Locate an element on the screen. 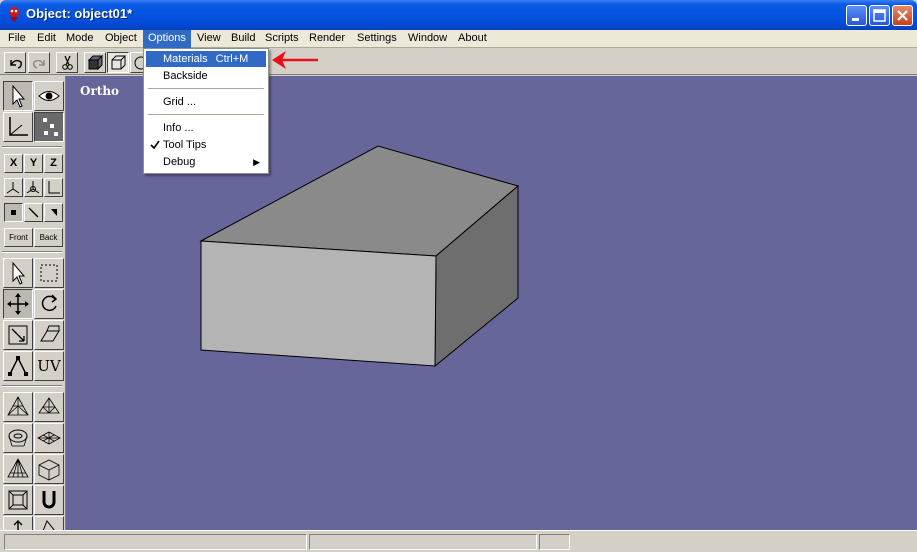 The height and width of the screenshot is (552, 917). front-label: Front is located at coordinates (18, 237).